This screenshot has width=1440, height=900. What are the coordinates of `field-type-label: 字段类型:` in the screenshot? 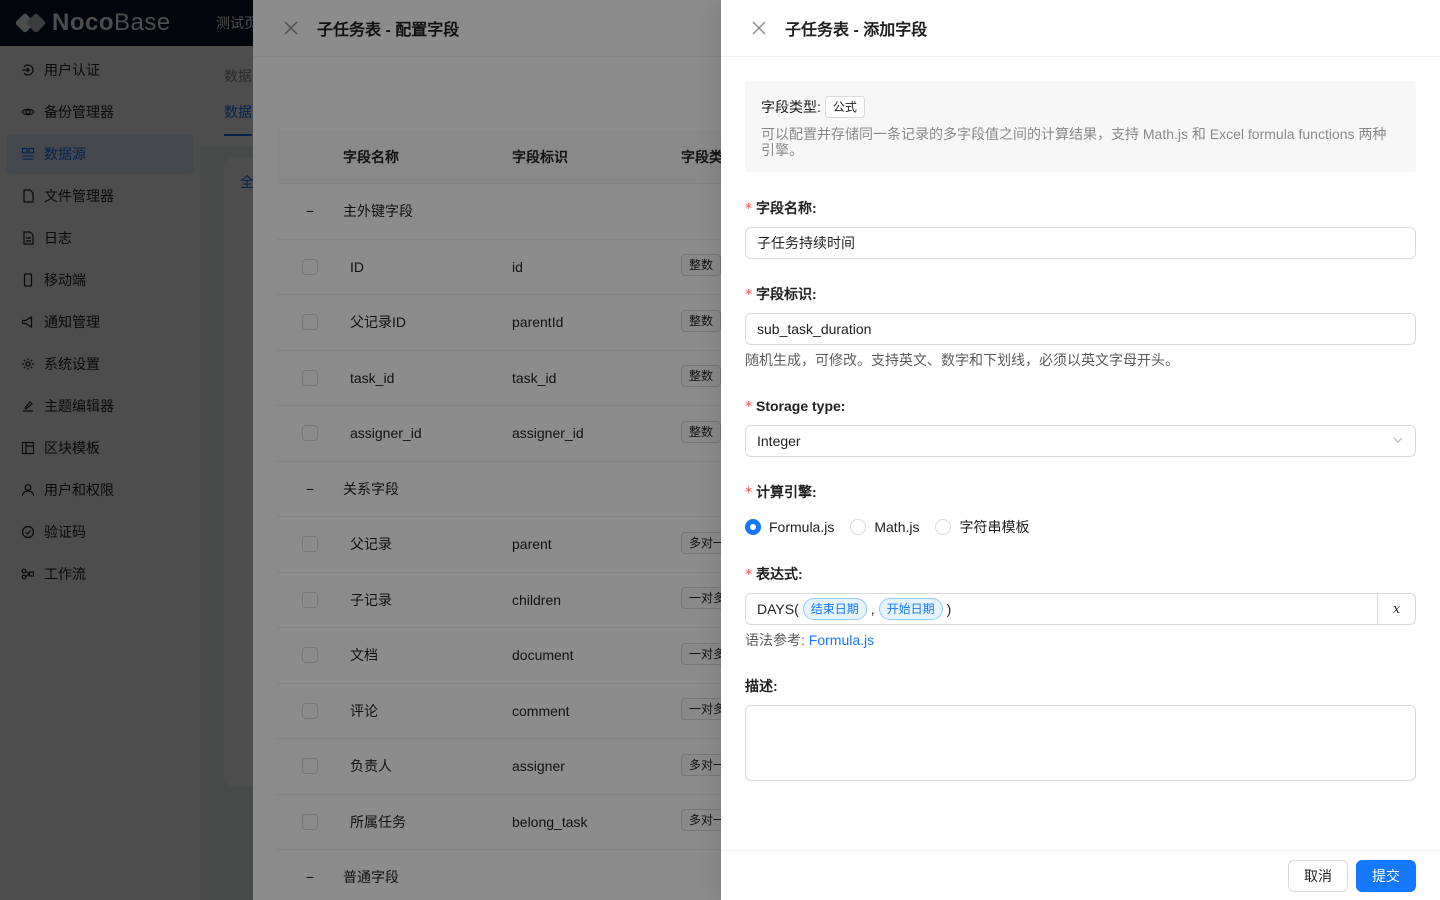 It's located at (791, 107).